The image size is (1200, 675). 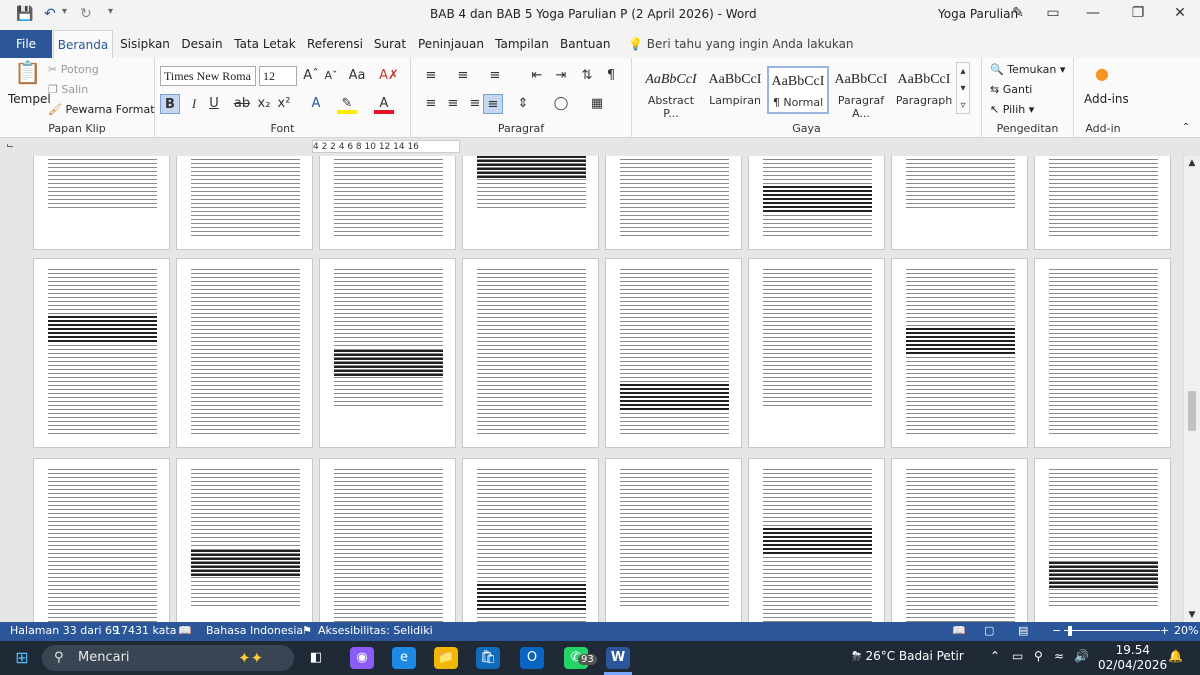 I want to click on addins-button: Add-ins, so click(x=1106, y=99).